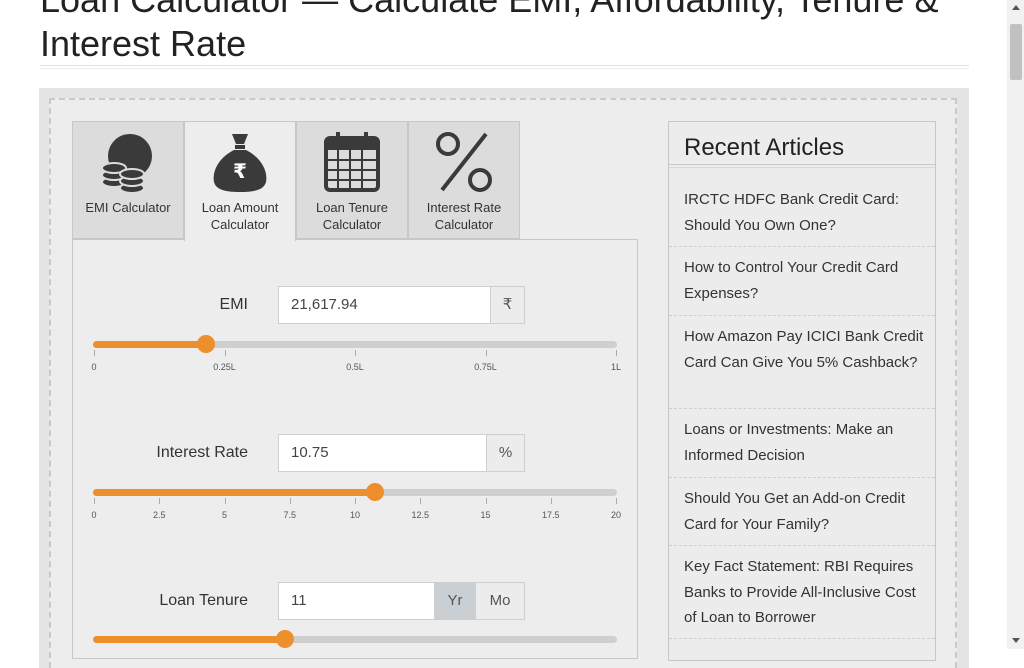 The height and width of the screenshot is (668, 1024). What do you see at coordinates (464, 216) in the screenshot?
I see `tab-label: Interest Rate Calculator` at bounding box center [464, 216].